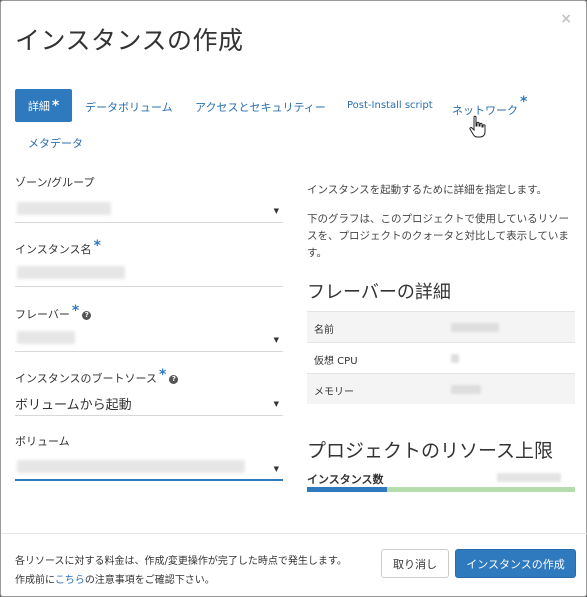 The image size is (587, 597). Describe the element at coordinates (42, 441) in the screenshot. I see `volume-label: ボリューム` at that location.